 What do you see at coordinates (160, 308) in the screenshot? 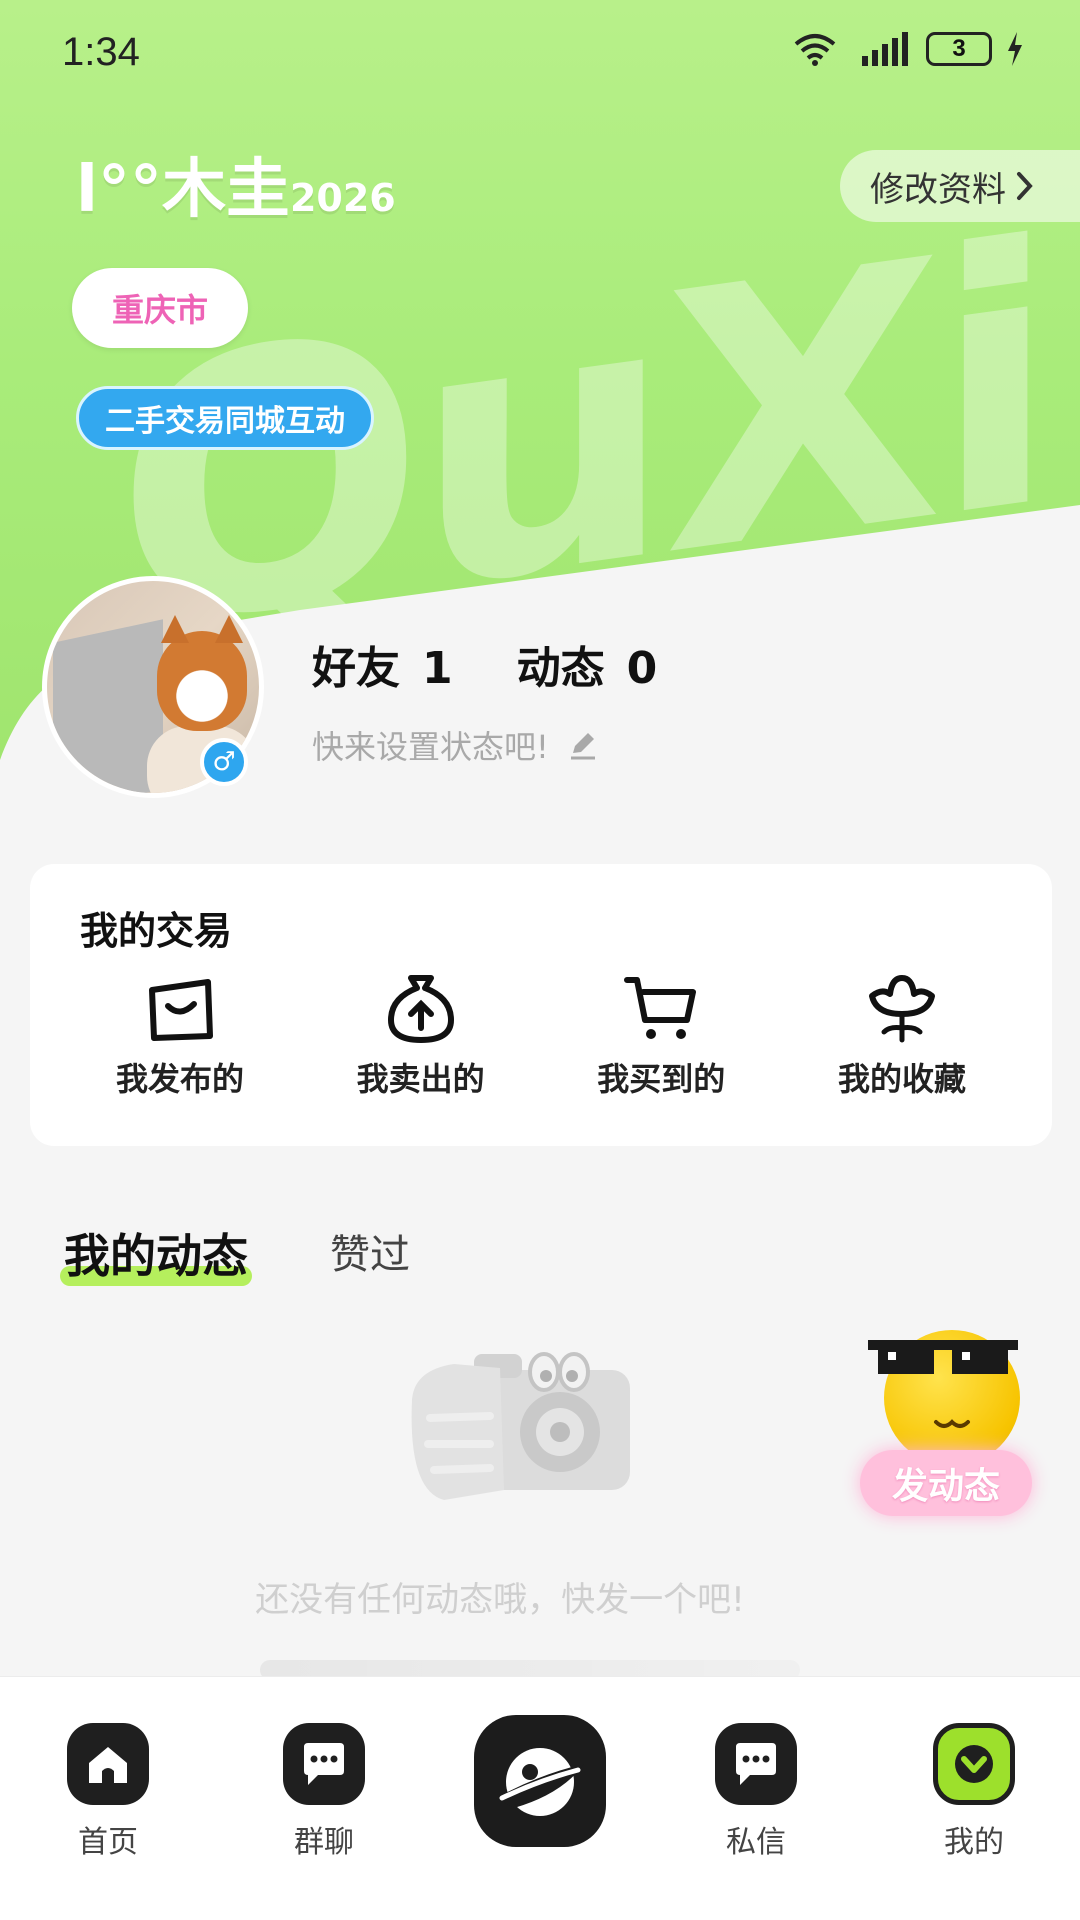
I see `city-chip: 重庆市` at bounding box center [160, 308].